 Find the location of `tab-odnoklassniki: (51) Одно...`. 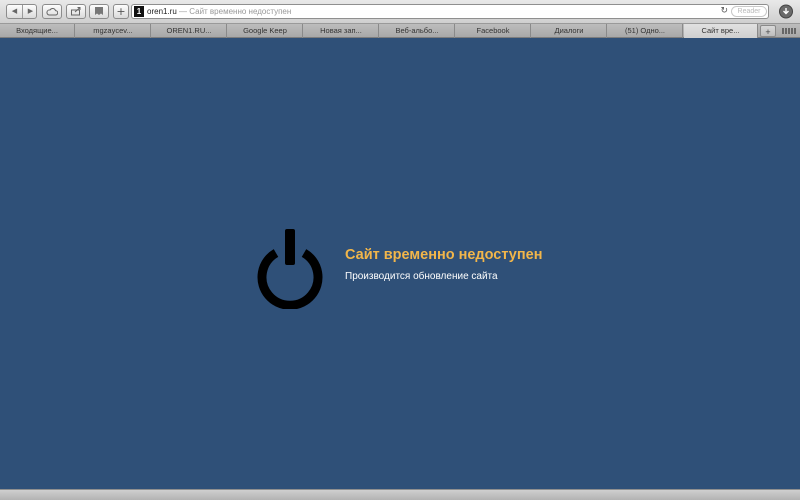

tab-odnoklassniki: (51) Одно... is located at coordinates (645, 31).